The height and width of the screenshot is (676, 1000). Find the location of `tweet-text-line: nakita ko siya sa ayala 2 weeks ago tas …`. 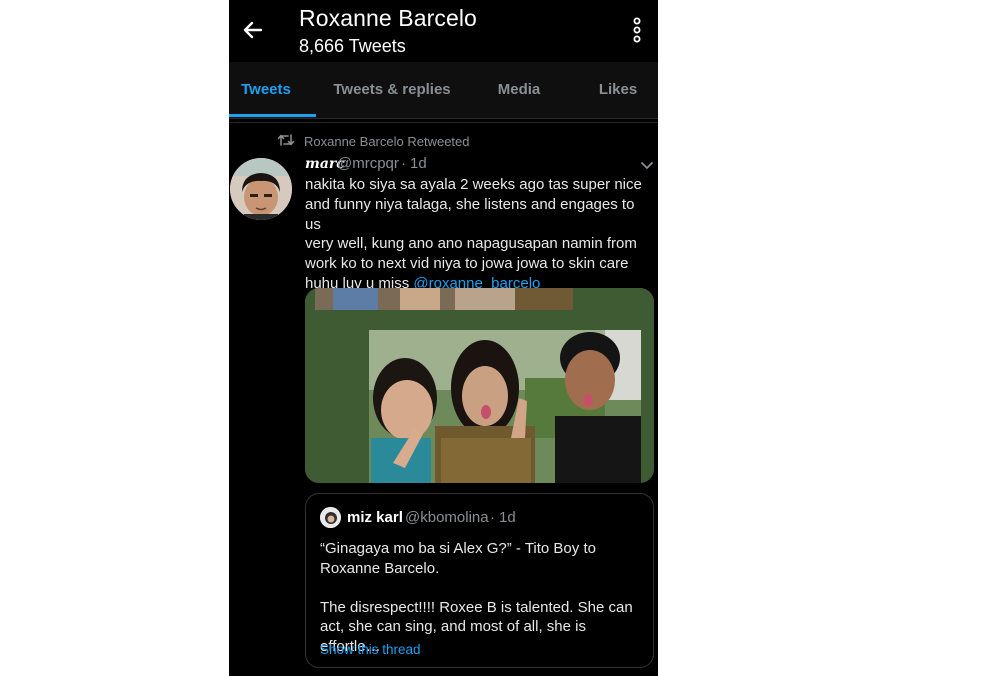

tweet-text-line: nakita ko siya sa ayala 2 weeks ago tas … is located at coordinates (473, 184).